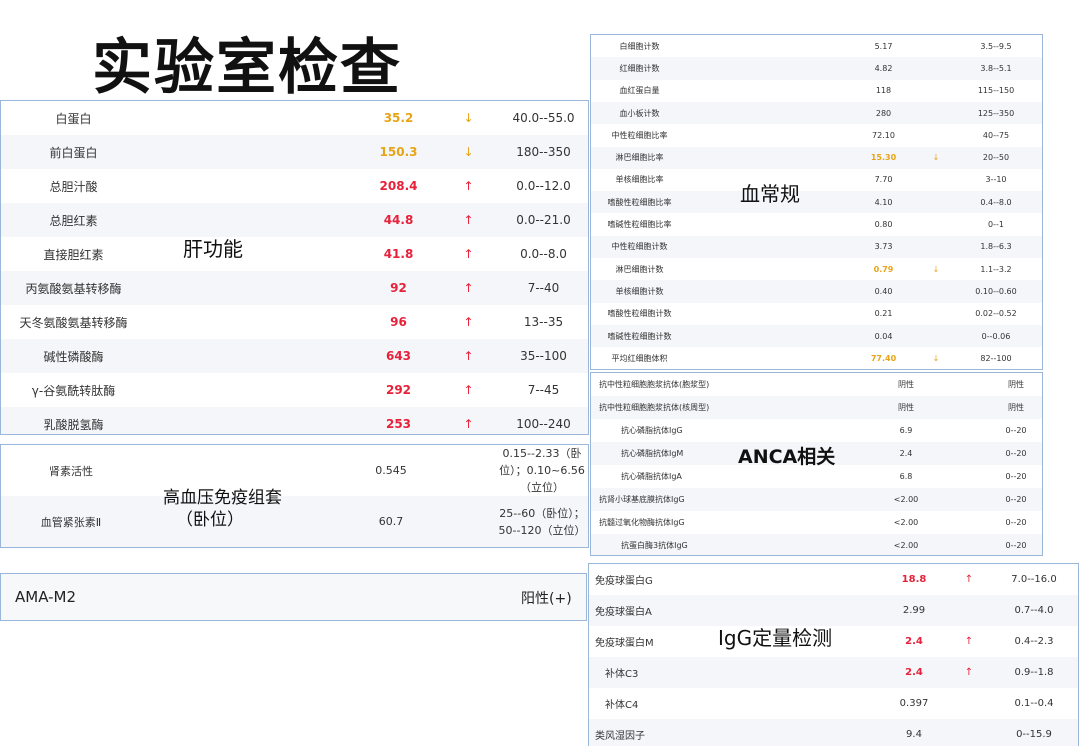  What do you see at coordinates (71, 471) in the screenshot?
I see `item-name: 肾素活性` at bounding box center [71, 471].